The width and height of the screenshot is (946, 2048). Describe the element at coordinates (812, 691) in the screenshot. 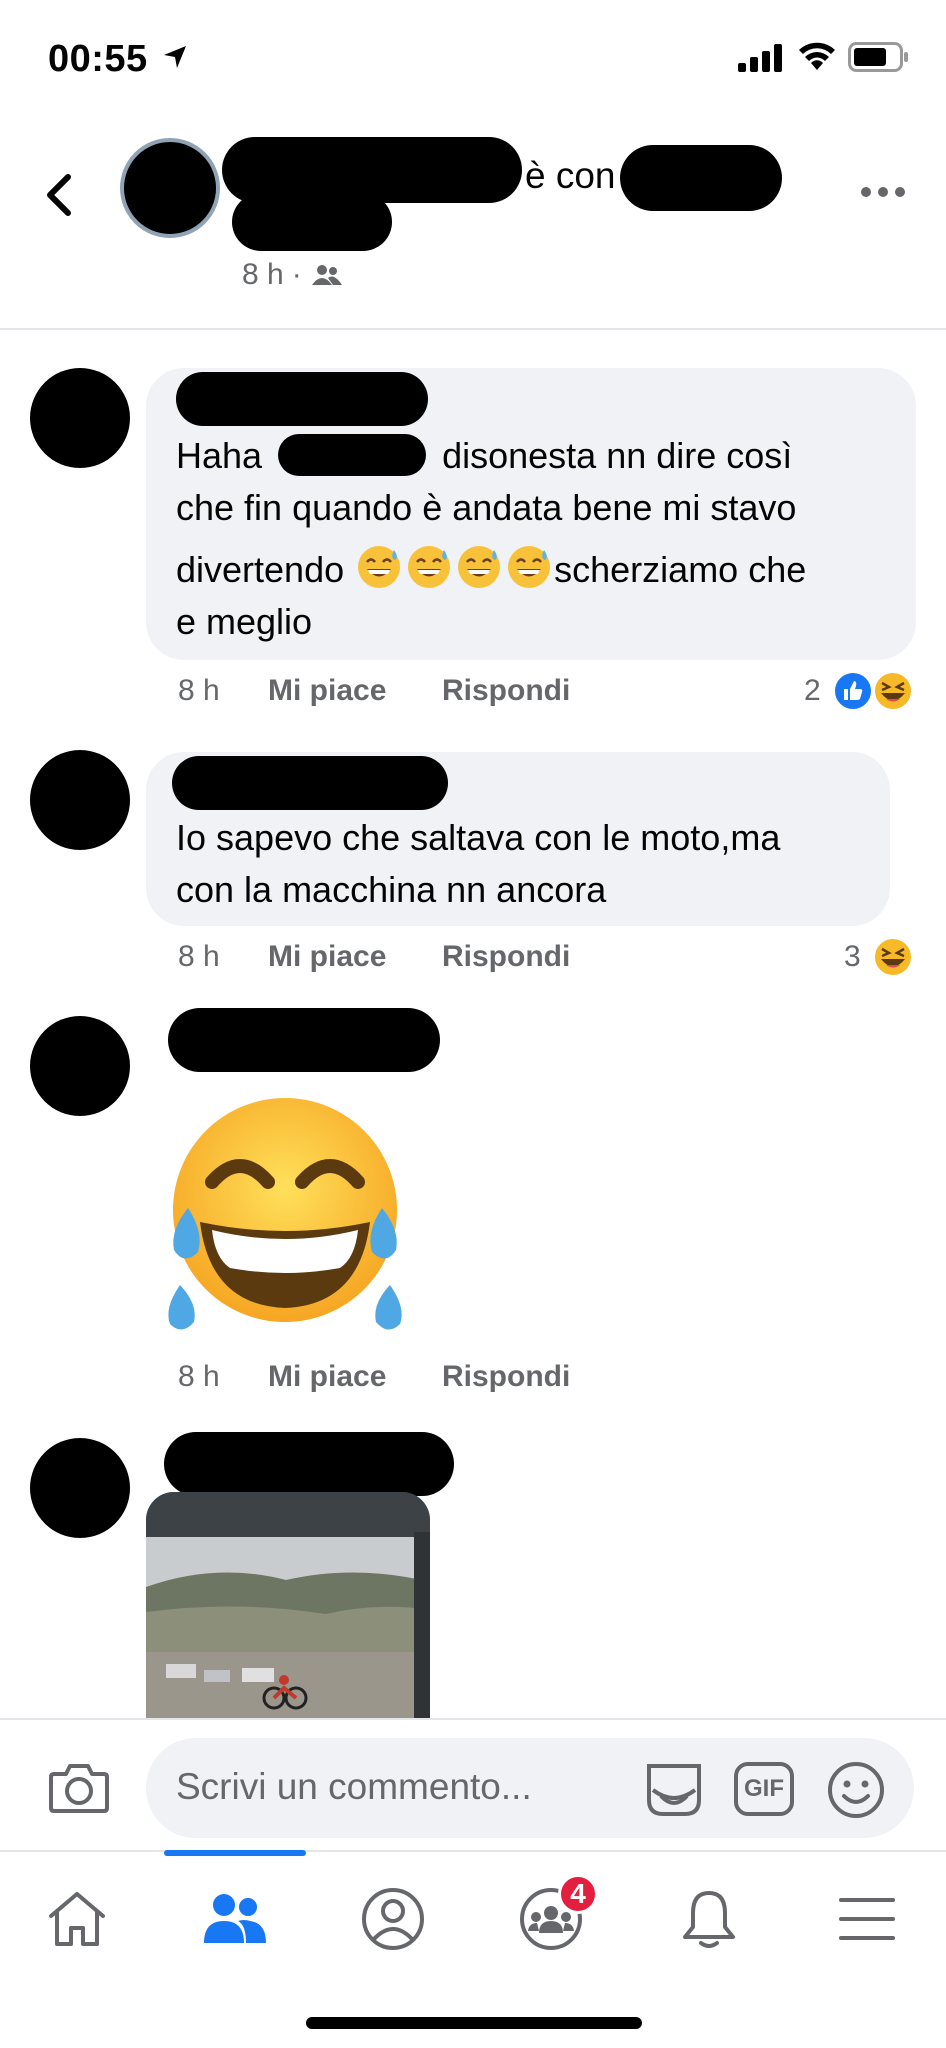

I see `reaction-count: 2` at that location.